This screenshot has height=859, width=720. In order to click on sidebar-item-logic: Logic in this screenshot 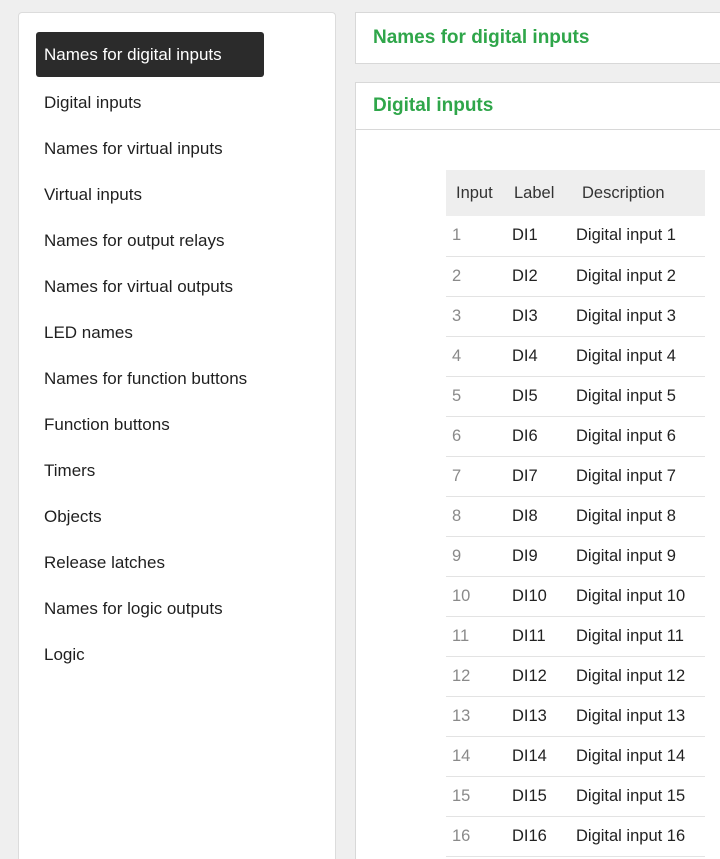, I will do `click(171, 654)`.